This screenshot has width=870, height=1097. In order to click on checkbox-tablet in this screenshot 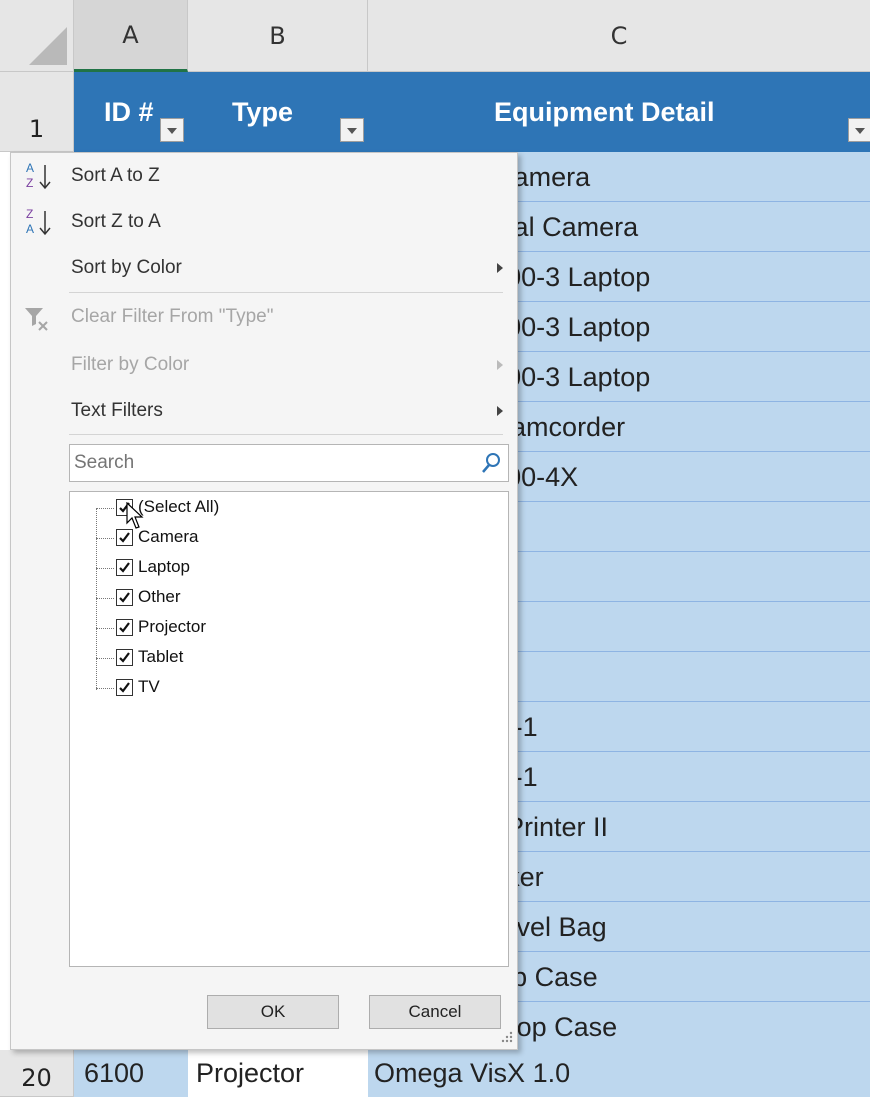, I will do `click(124, 657)`.